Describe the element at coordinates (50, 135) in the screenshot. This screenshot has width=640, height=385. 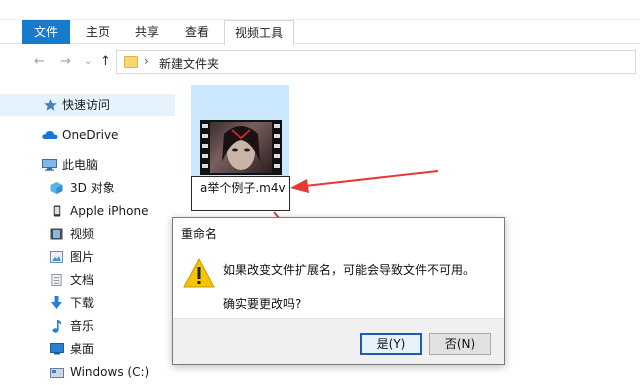
I see `cloud-icon` at that location.